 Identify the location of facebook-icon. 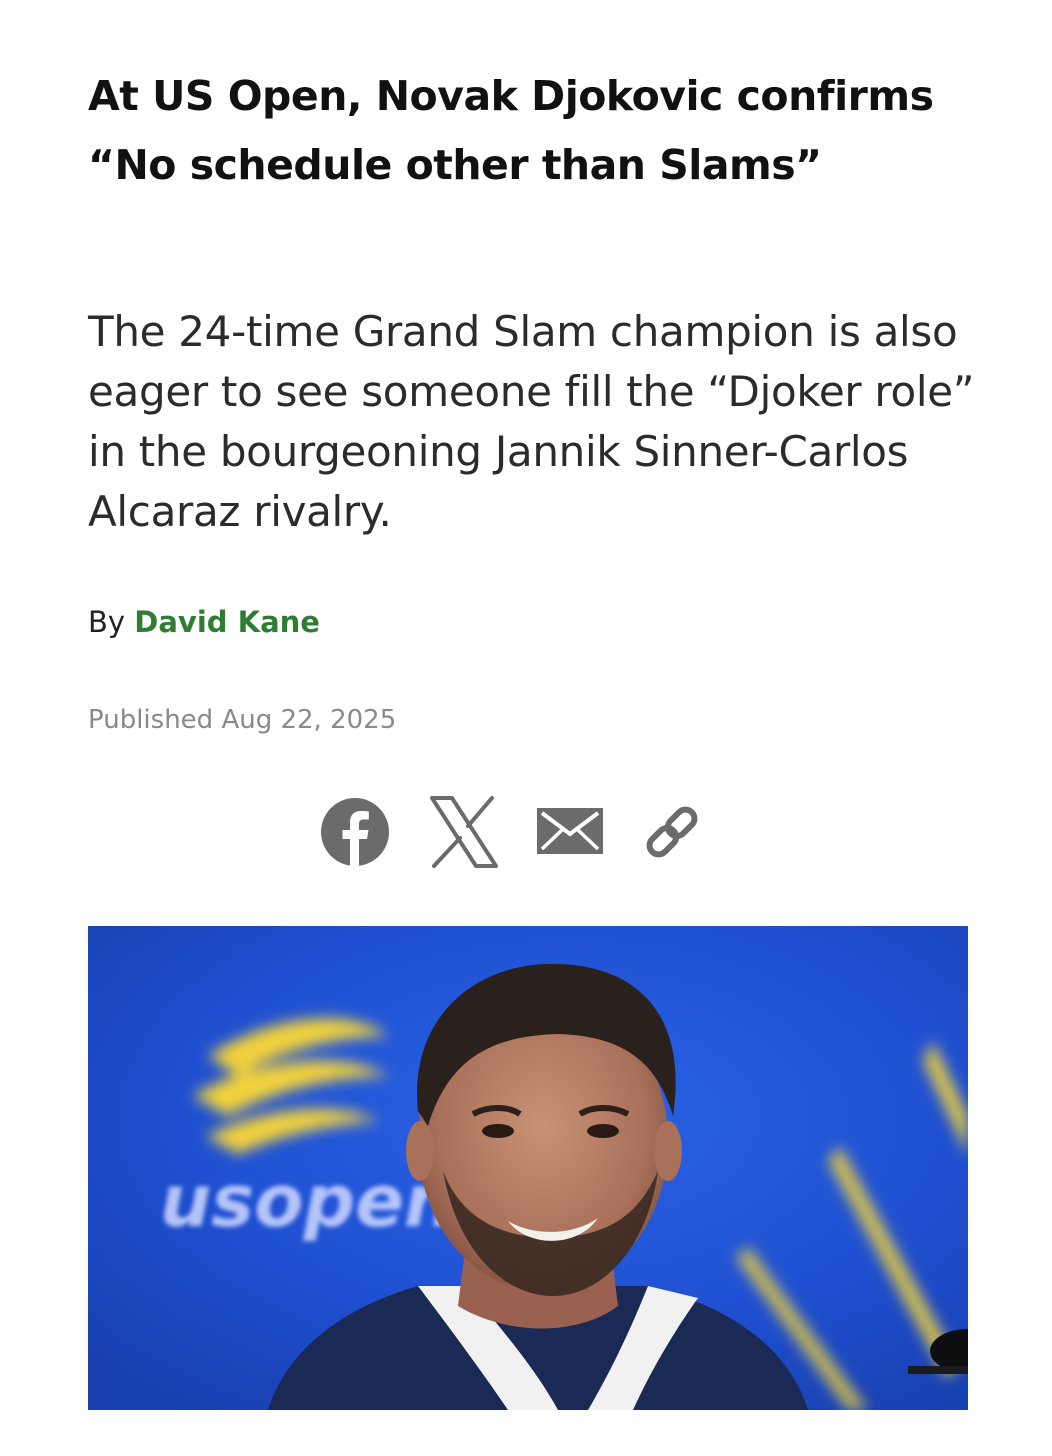
(355, 832).